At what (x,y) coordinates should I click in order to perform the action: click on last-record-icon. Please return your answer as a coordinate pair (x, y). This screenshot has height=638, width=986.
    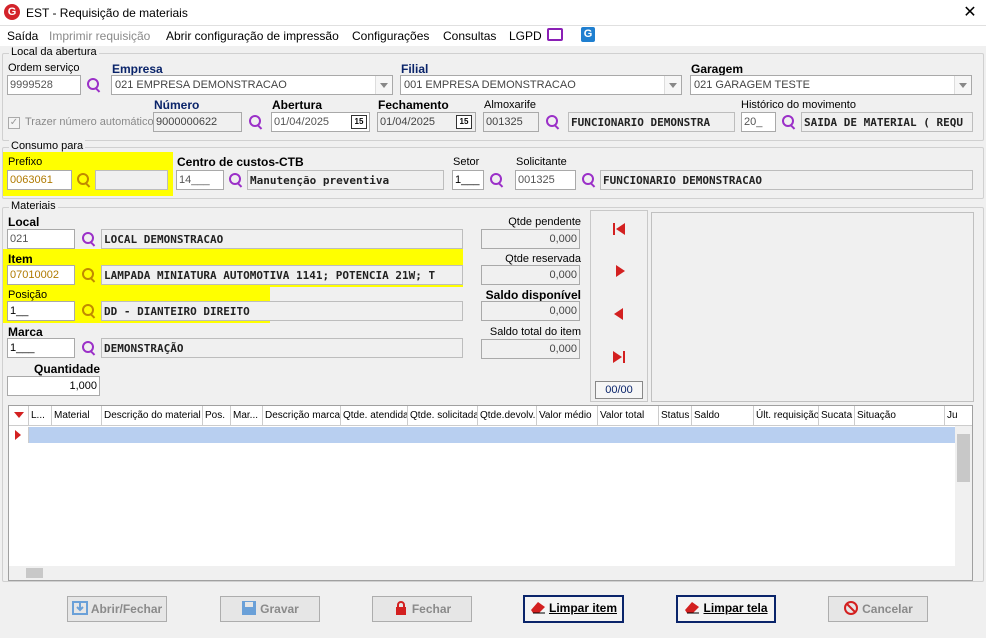
    Looking at the image, I should click on (619, 357).